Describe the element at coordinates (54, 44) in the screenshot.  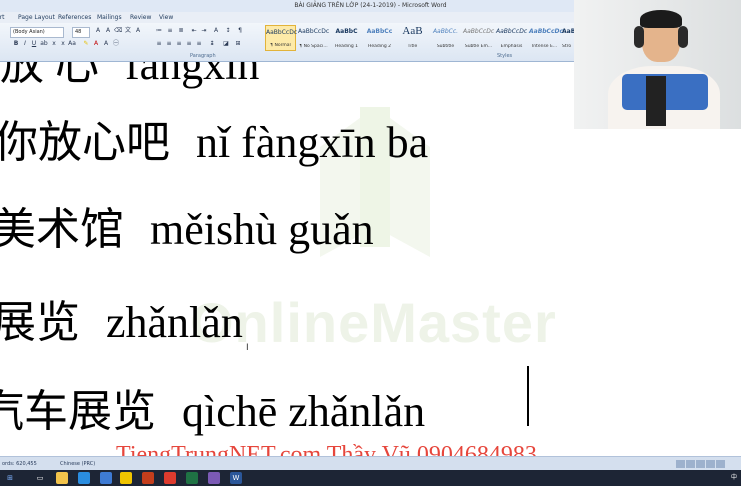
I see `subscript-icon: x` at that location.